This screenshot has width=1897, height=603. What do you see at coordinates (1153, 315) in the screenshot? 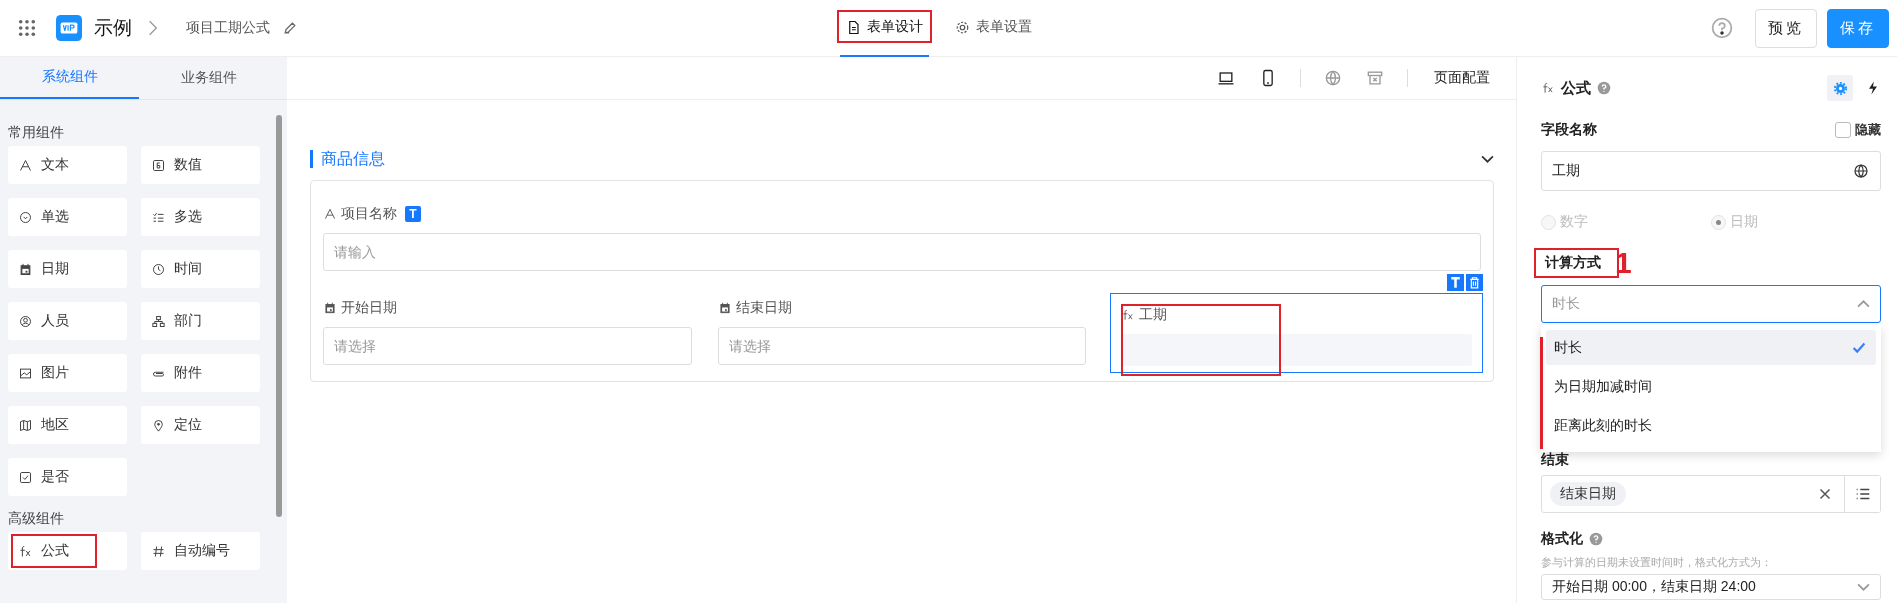
I see `field-label: 工期` at bounding box center [1153, 315].